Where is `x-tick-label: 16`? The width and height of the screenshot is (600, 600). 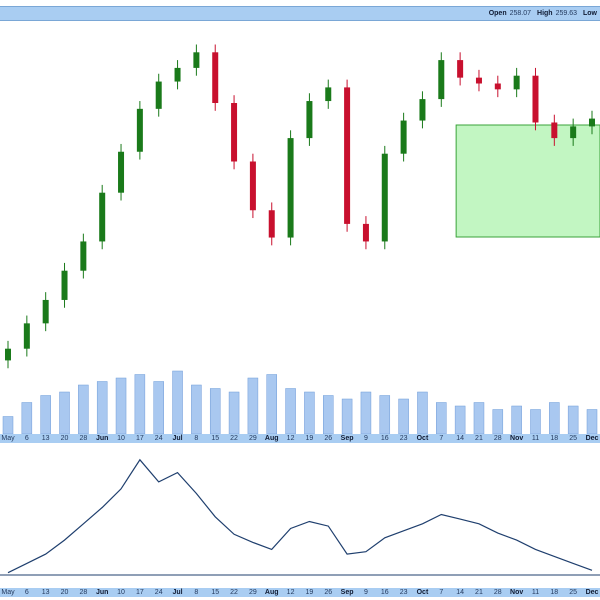 x-tick-label: 16 is located at coordinates (384, 592).